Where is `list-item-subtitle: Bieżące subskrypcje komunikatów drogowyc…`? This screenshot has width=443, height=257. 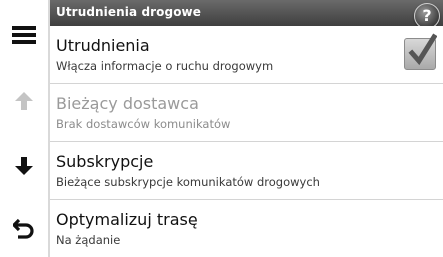 list-item-subtitle: Bieżące subskrypcje komunikatów drogowyc… is located at coordinates (188, 182).